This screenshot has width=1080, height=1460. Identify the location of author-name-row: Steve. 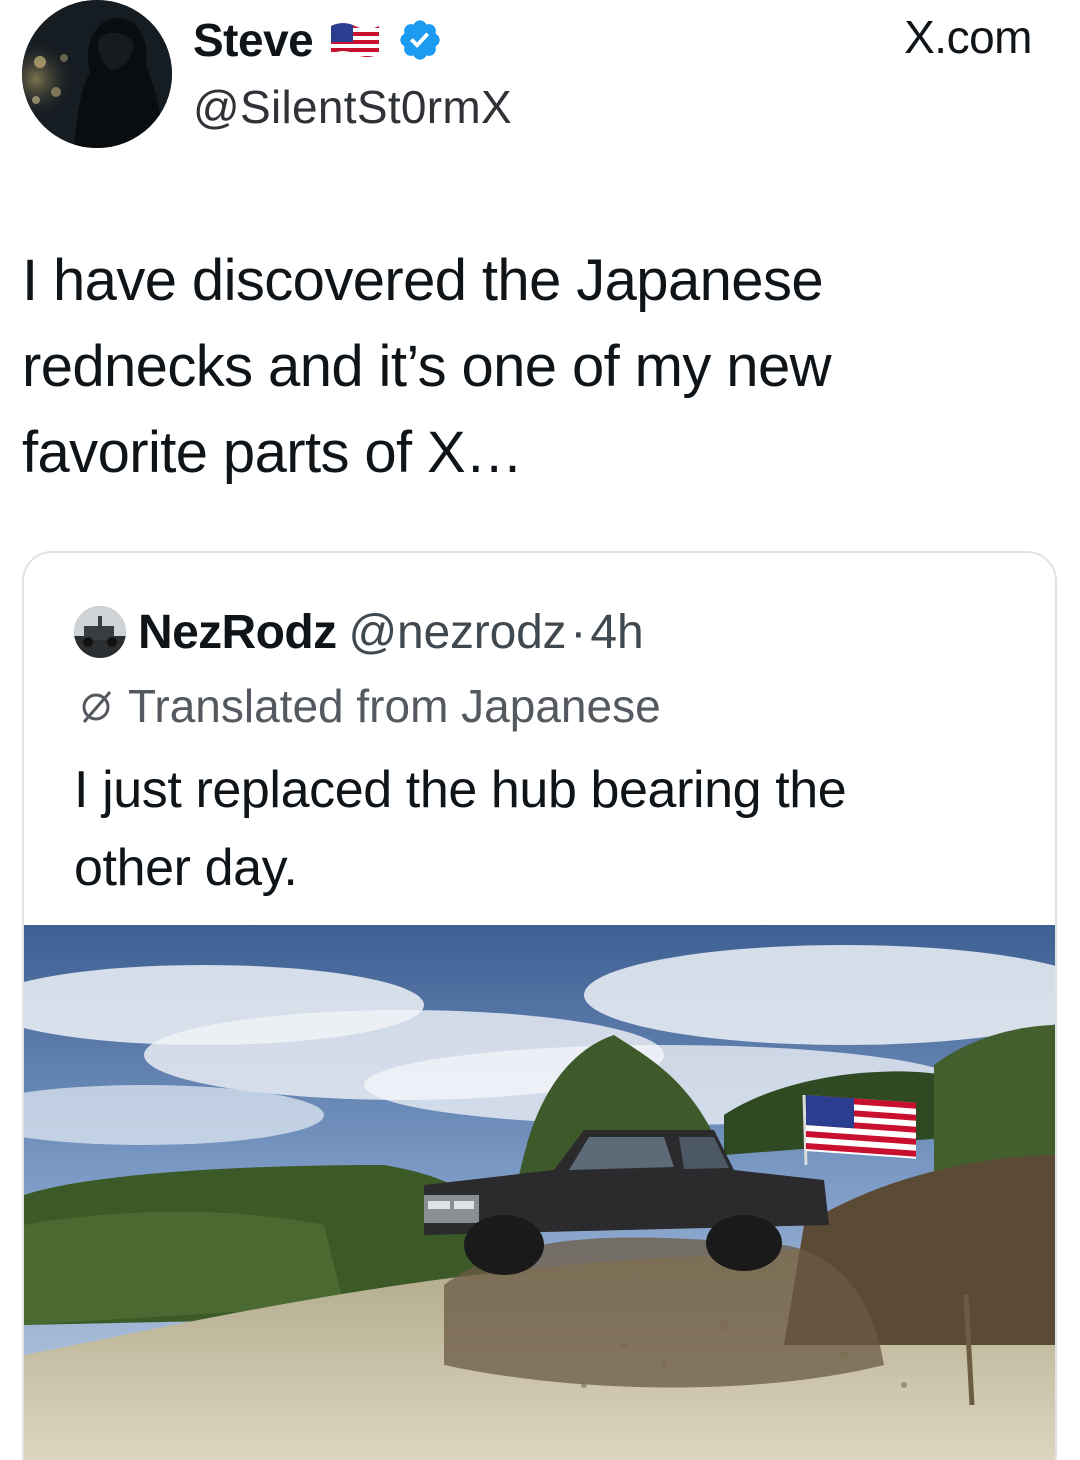
(318, 40).